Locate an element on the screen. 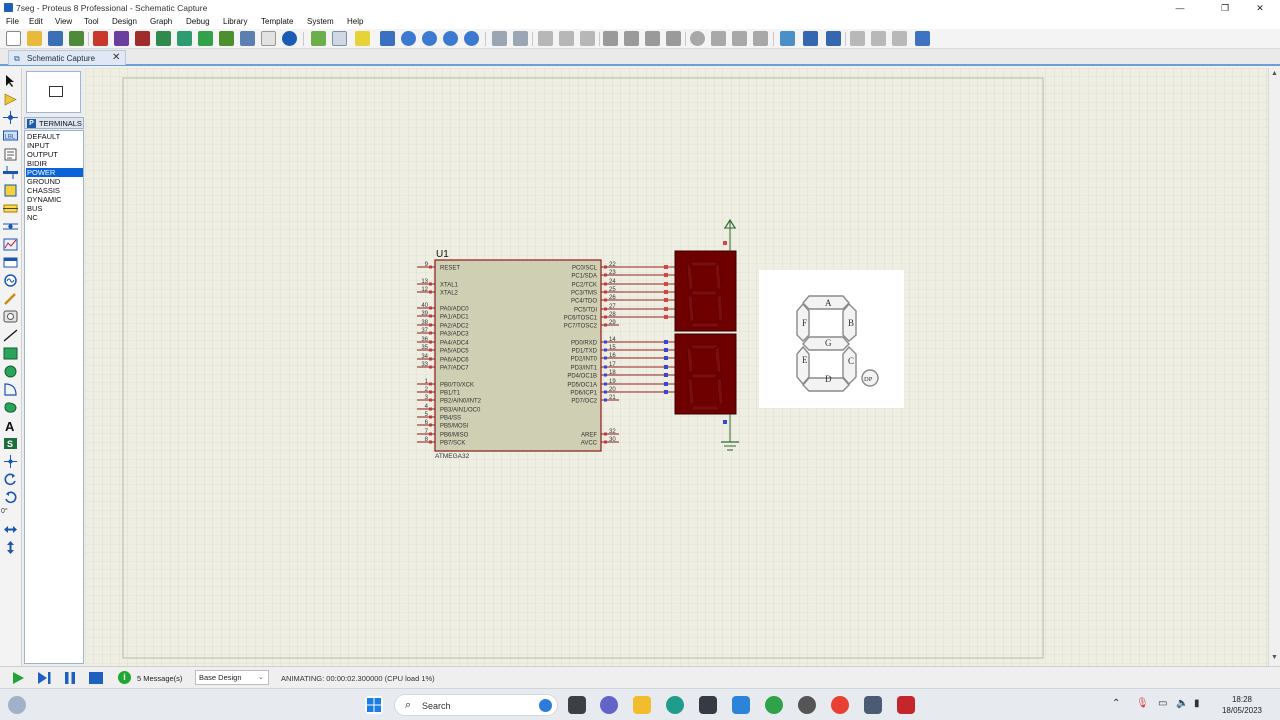 The width and height of the screenshot is (1280, 720). block-copy-icon is located at coordinates (610, 38).